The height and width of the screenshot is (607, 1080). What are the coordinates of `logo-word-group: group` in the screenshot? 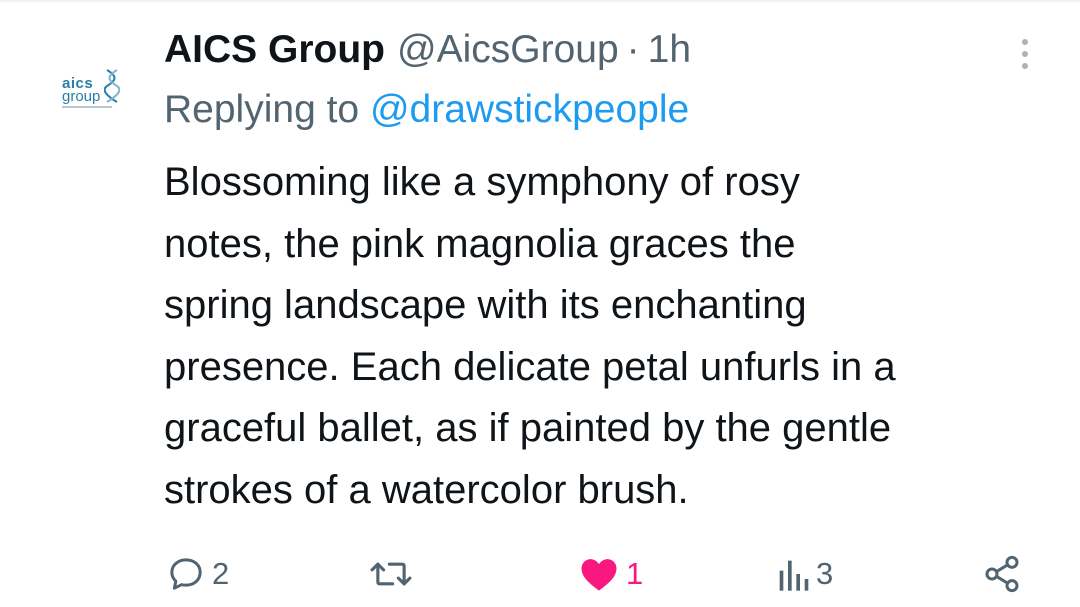 It's located at (81, 96).